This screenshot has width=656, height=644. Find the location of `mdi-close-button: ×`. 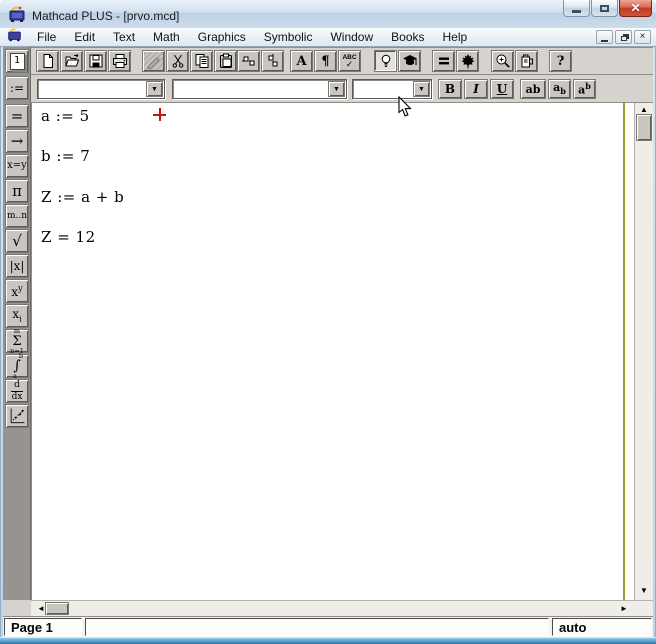

mdi-close-button: × is located at coordinates (642, 37).